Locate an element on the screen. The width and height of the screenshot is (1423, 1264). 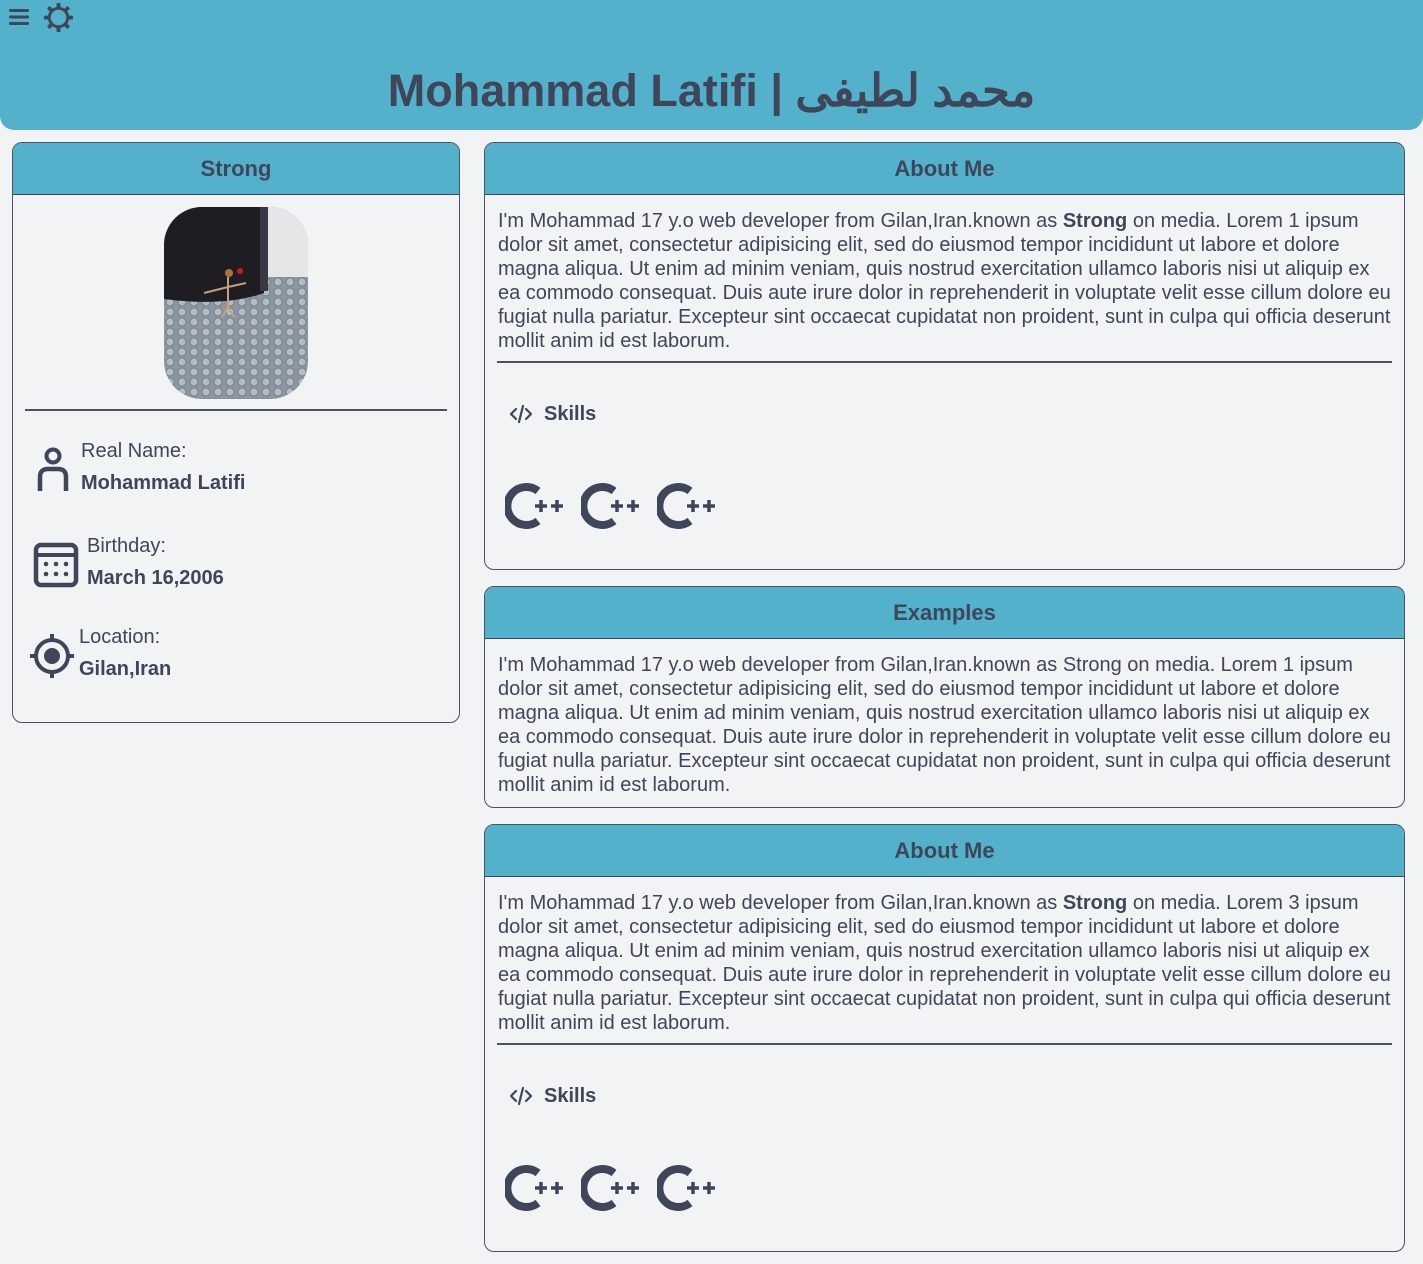
profile-nickname: Strong is located at coordinates (236, 169).